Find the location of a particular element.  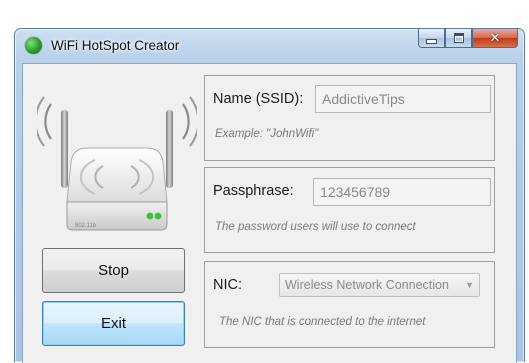

maximize-button is located at coordinates (458, 38).